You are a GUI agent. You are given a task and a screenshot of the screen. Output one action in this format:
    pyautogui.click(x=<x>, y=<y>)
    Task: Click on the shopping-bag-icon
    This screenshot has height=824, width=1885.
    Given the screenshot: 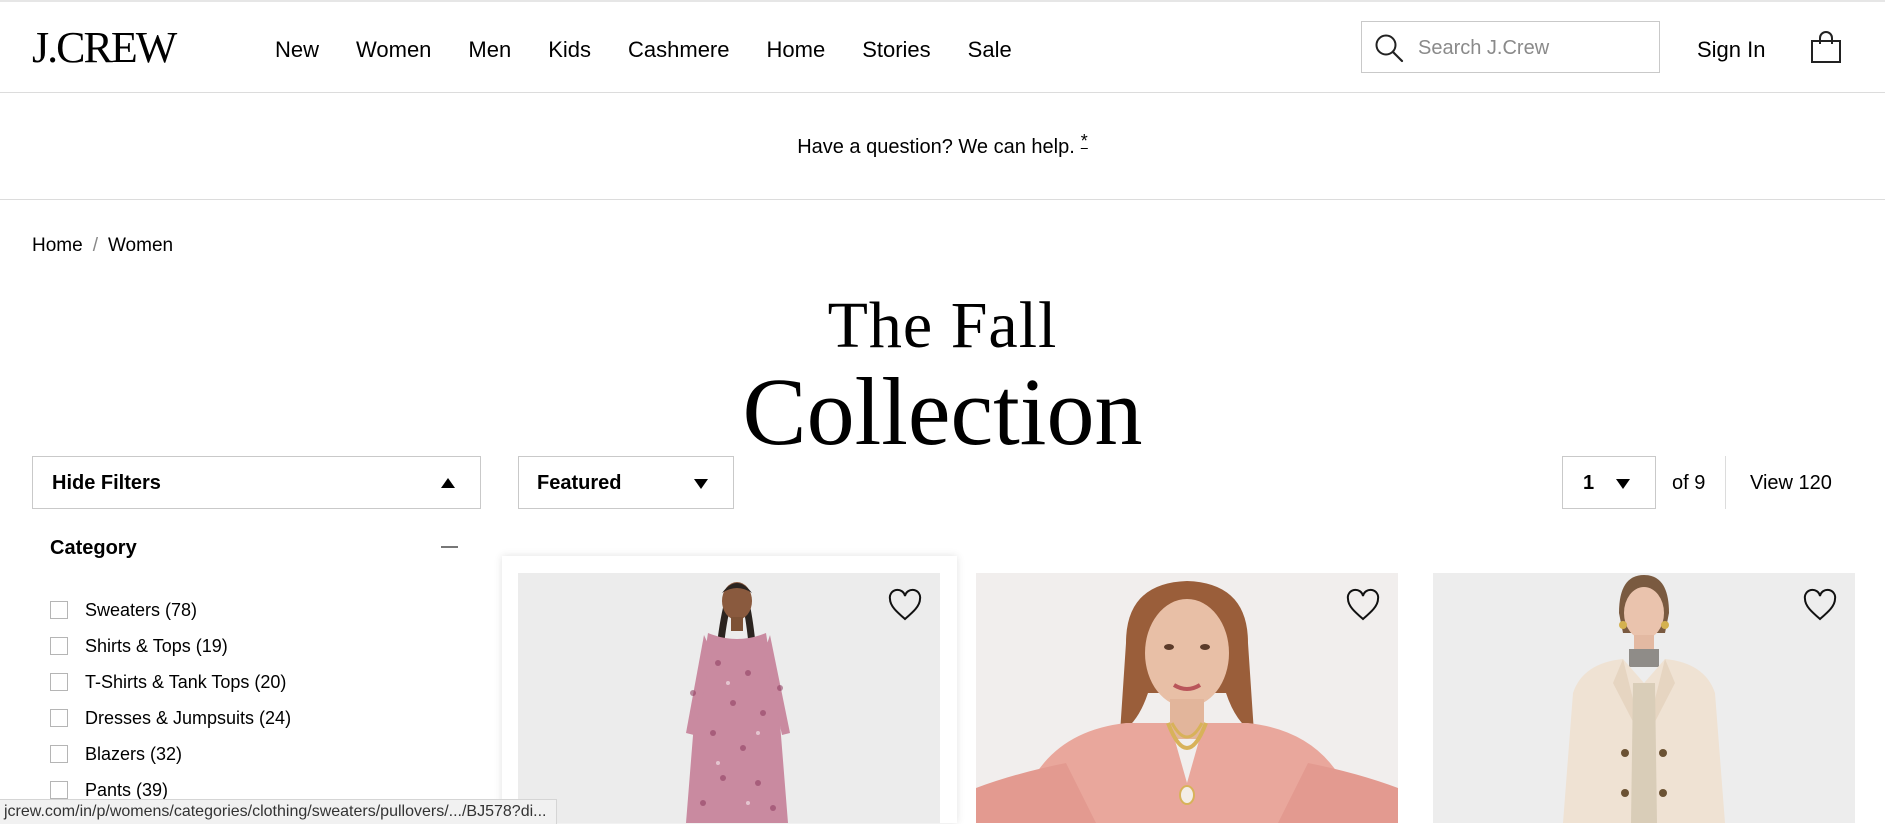 What is the action you would take?
    pyautogui.click(x=1826, y=47)
    